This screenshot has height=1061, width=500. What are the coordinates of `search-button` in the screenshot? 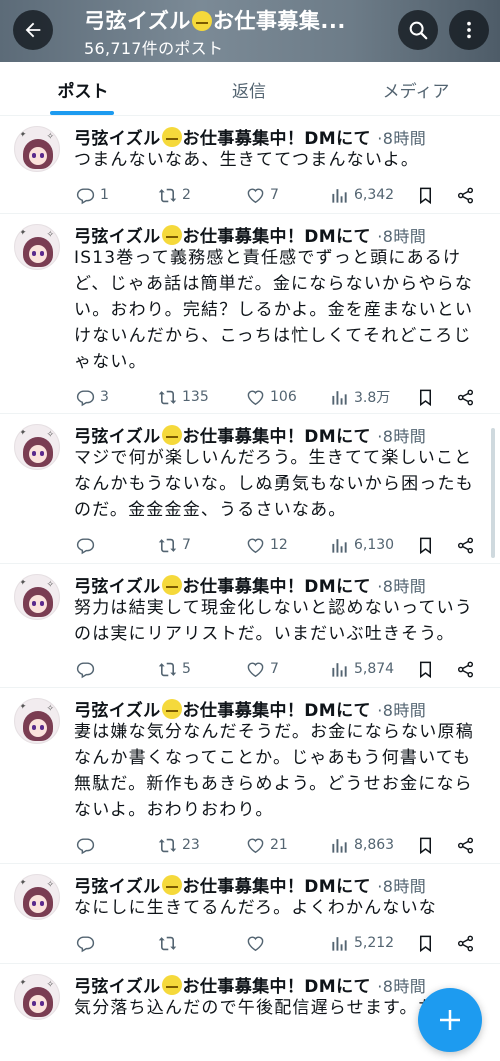 It's located at (418, 30).